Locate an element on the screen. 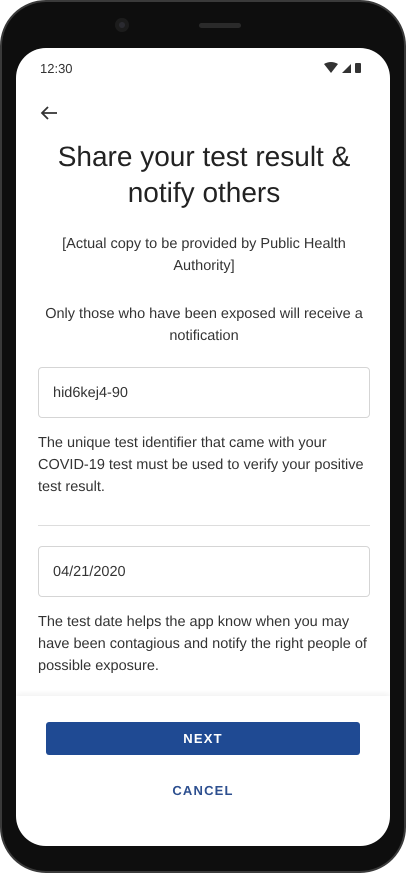 This screenshot has height=873, width=406. back-arrow-icon is located at coordinates (49, 113).